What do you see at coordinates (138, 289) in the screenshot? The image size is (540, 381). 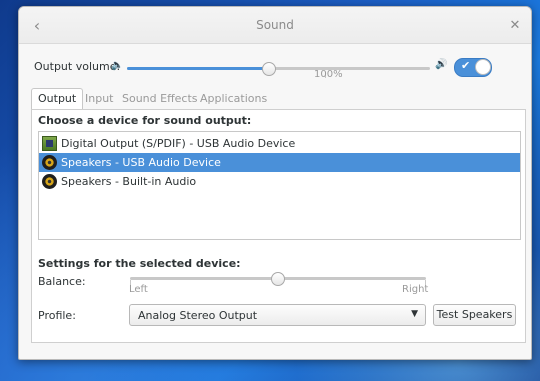 I see `balance-left-label: Left` at bounding box center [138, 289].